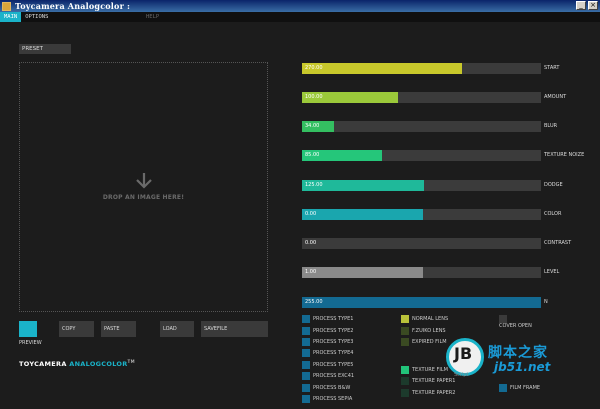 Image resolution: width=600 pixels, height=409 pixels. I want to click on slider-blur: 34.00, so click(421, 126).